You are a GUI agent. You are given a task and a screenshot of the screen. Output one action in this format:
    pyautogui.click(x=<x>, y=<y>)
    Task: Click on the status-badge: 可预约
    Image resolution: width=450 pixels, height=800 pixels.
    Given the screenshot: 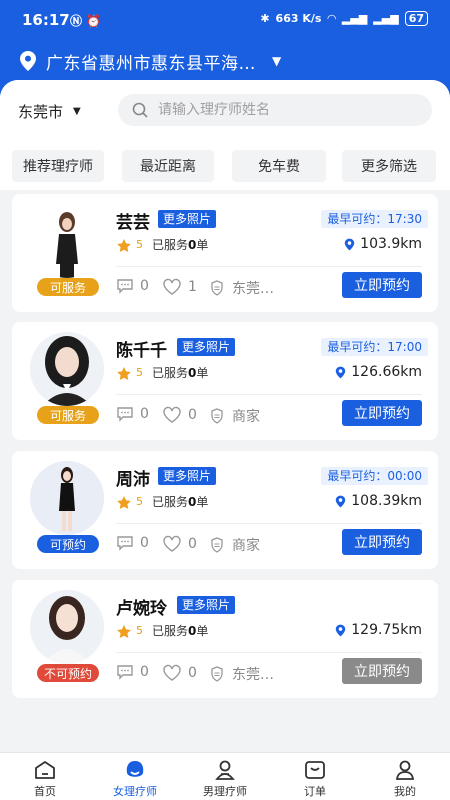 What is the action you would take?
    pyautogui.click(x=68, y=544)
    